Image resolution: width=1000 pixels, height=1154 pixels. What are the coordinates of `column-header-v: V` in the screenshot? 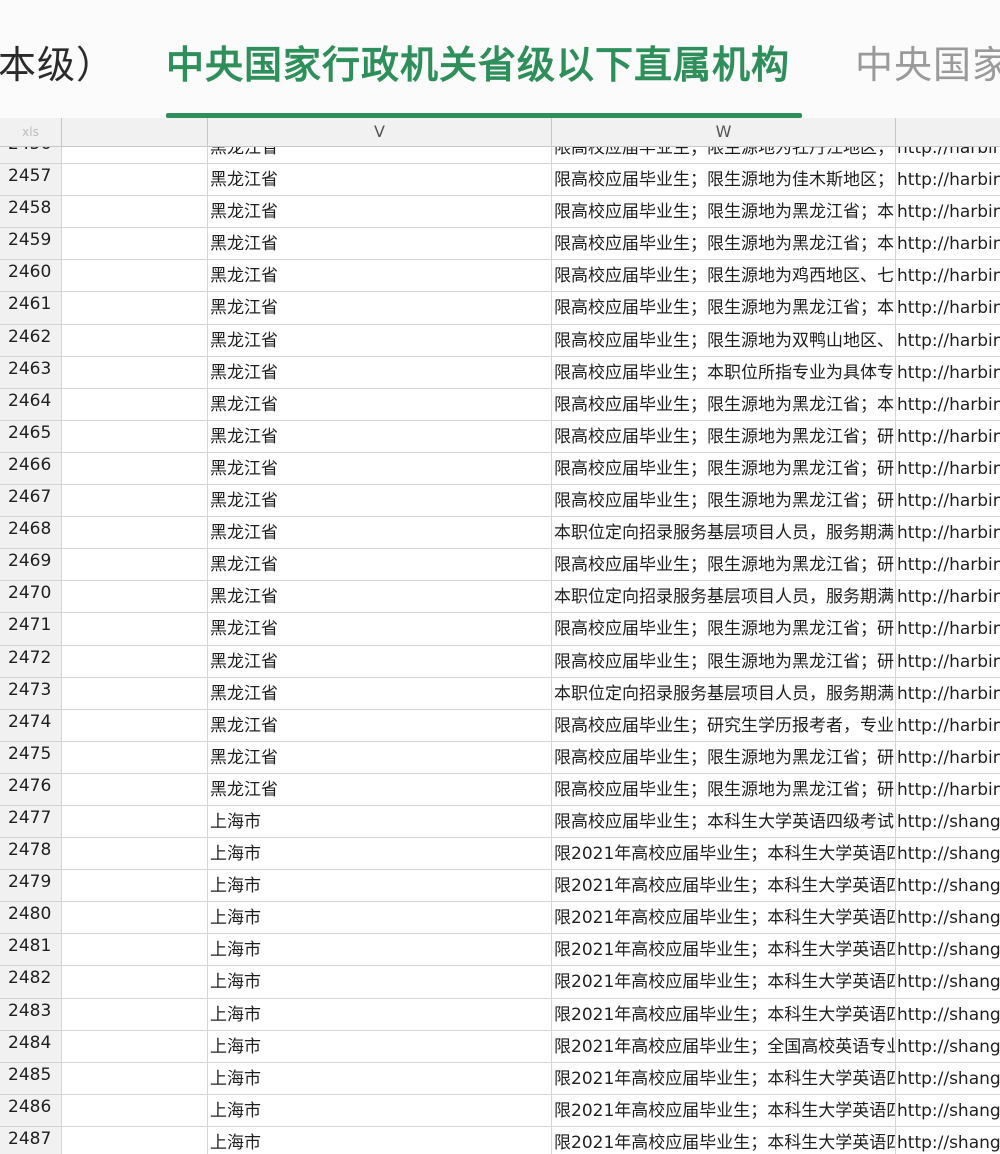 It's located at (380, 132).